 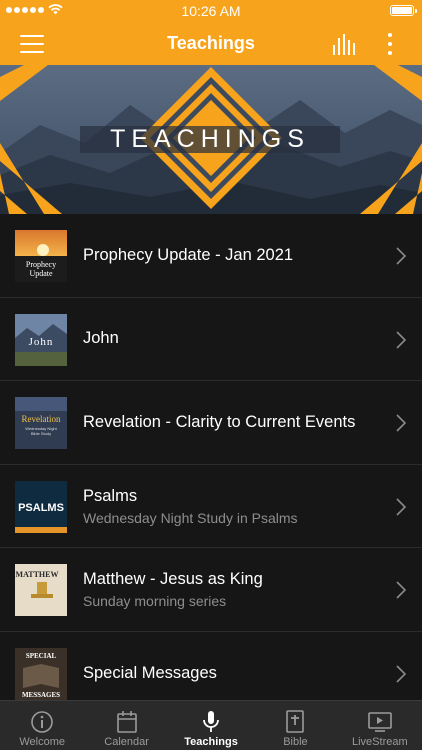 What do you see at coordinates (219, 421) in the screenshot?
I see `item-title: Revelation - Clarity to Current Events` at bounding box center [219, 421].